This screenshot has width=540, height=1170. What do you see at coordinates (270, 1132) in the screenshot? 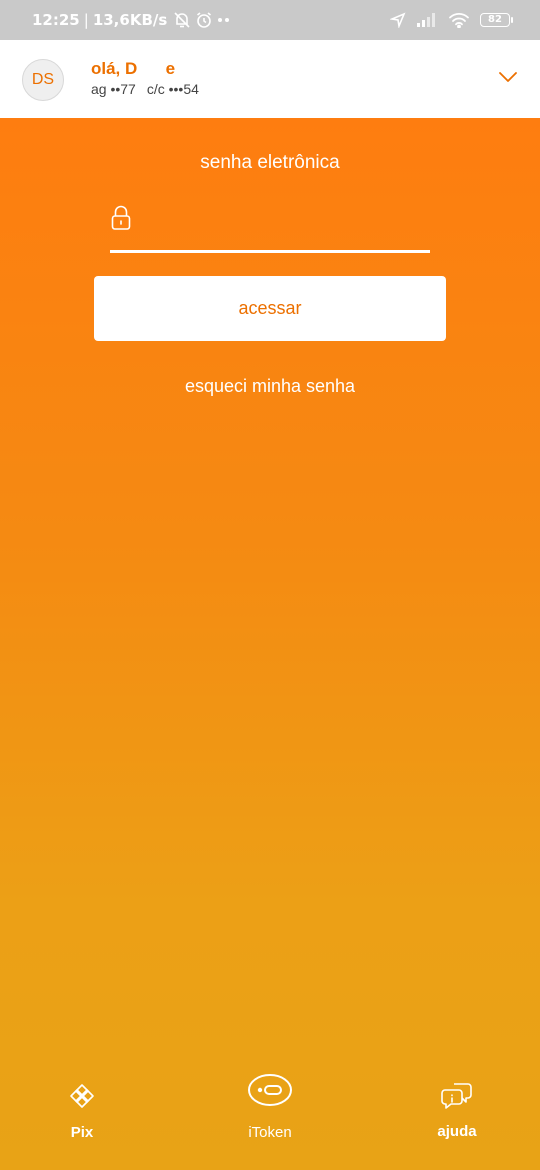
I see `nav-itoken-label: iToken` at bounding box center [270, 1132].